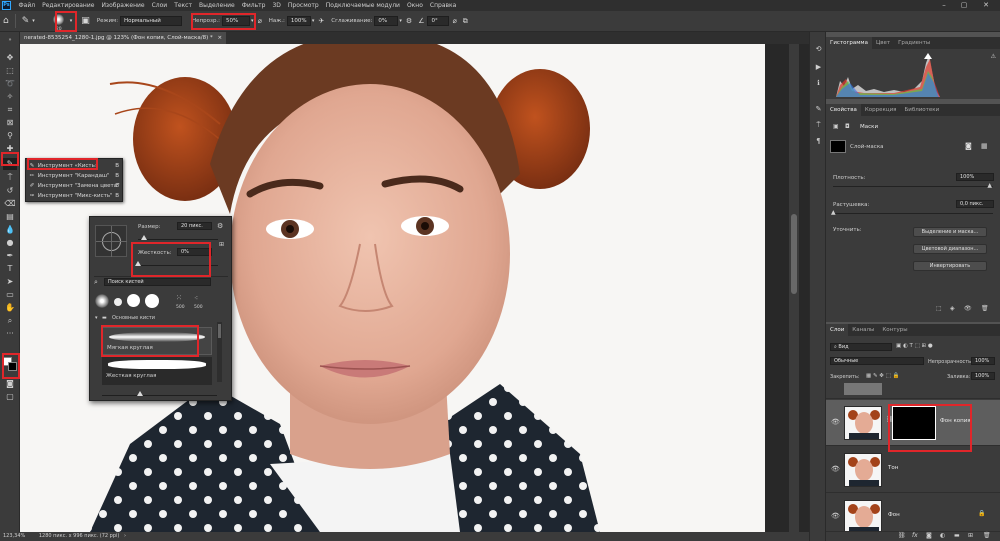 The height and width of the screenshot is (541, 1000). Describe the element at coordinates (818, 109) in the screenshot. I see `brush-panel-icon: ✎` at that location.